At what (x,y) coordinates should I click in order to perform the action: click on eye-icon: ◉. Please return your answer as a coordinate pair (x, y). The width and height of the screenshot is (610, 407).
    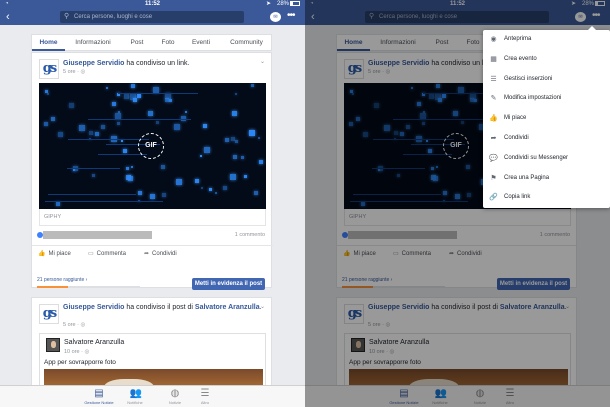
    Looking at the image, I should click on (493, 39).